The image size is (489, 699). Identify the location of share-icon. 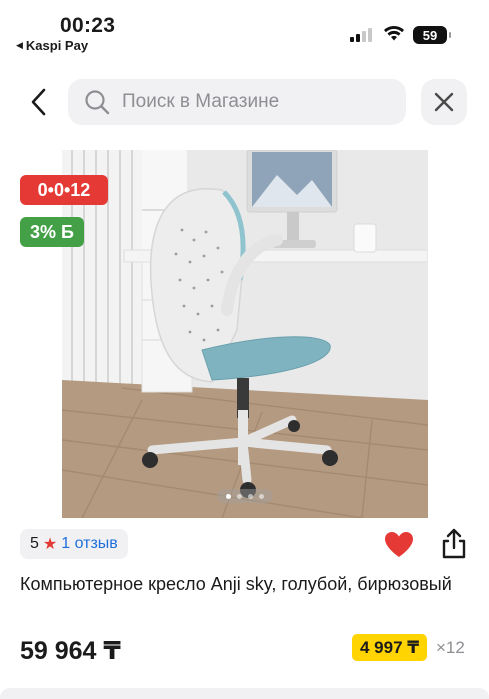
(454, 543).